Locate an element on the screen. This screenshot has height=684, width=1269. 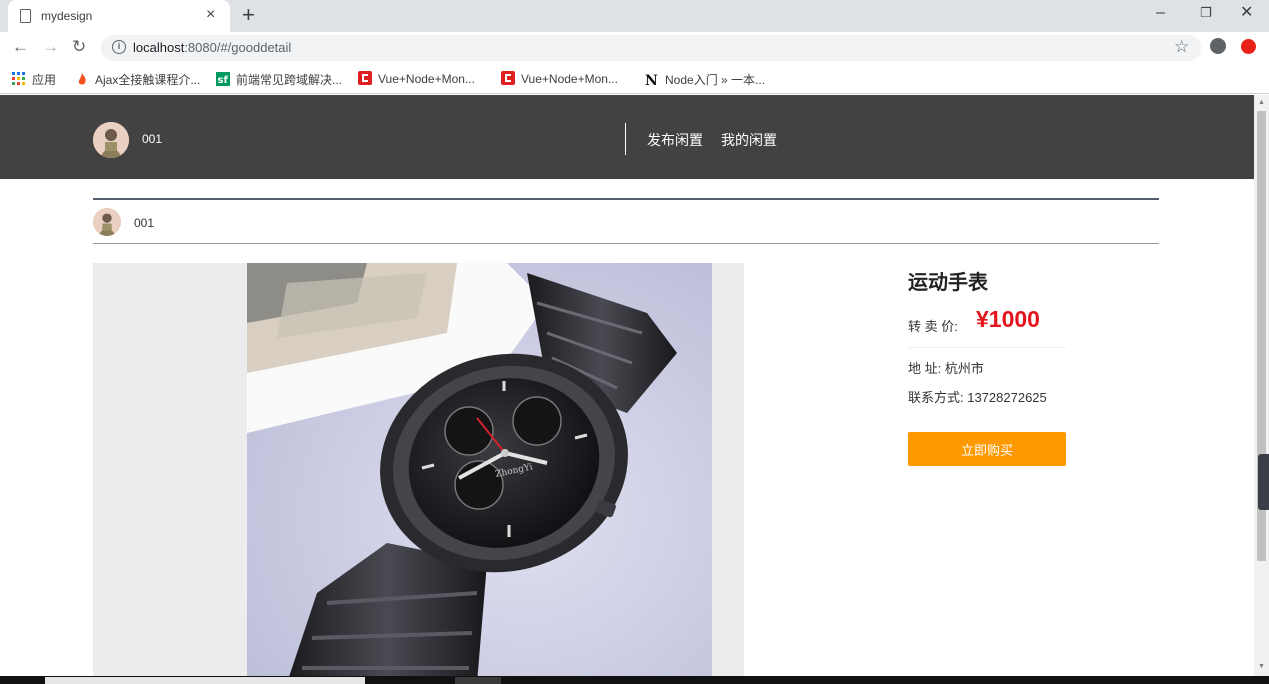
info-icon: i is located at coordinates (119, 47).